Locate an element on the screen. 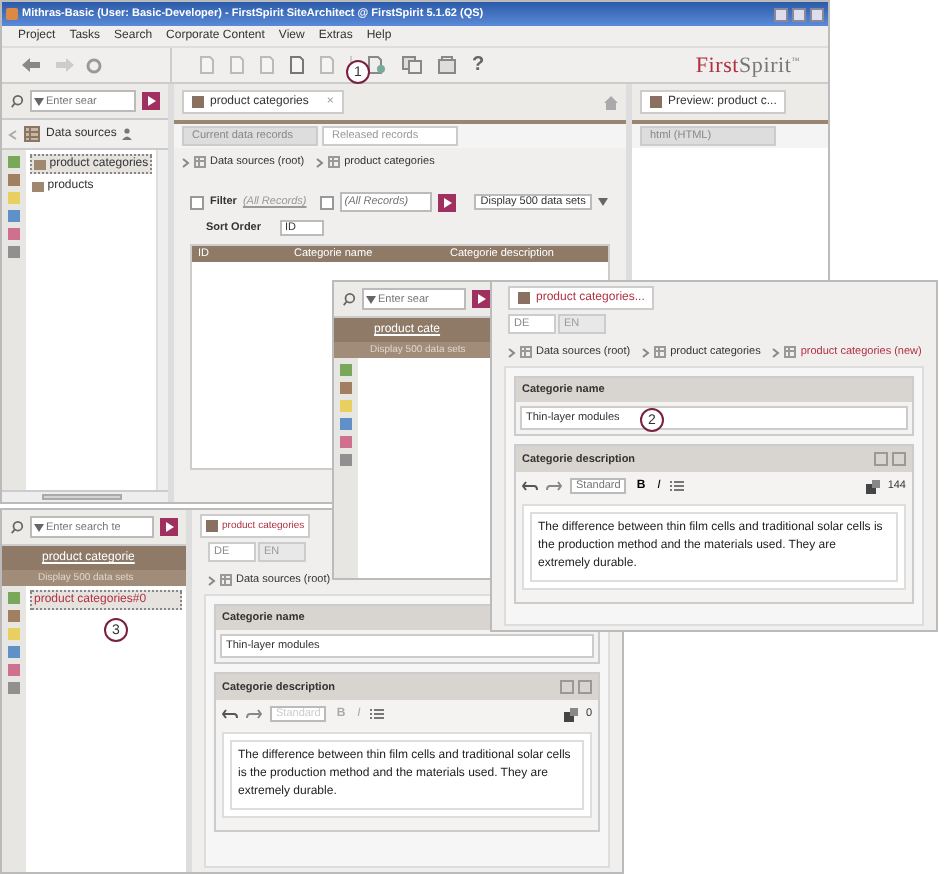 The height and width of the screenshot is (874, 948). user-icon is located at coordinates (127, 134).